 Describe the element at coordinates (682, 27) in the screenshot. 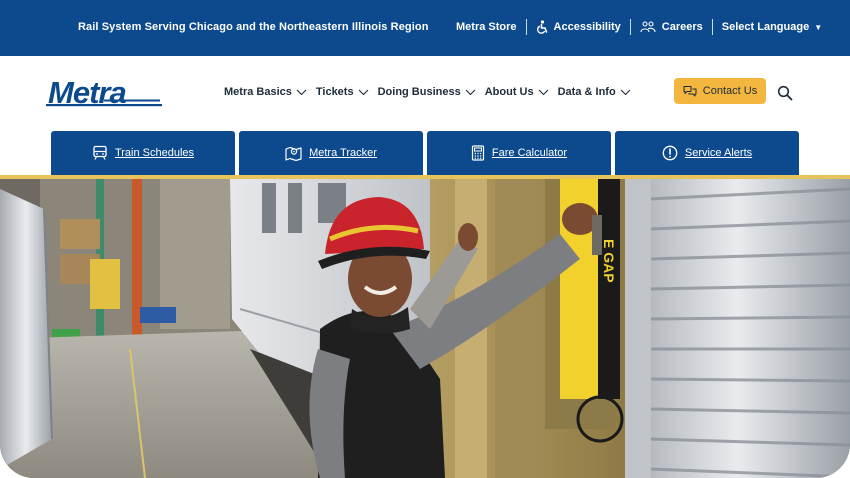

I see `careers-label: Careers` at that location.